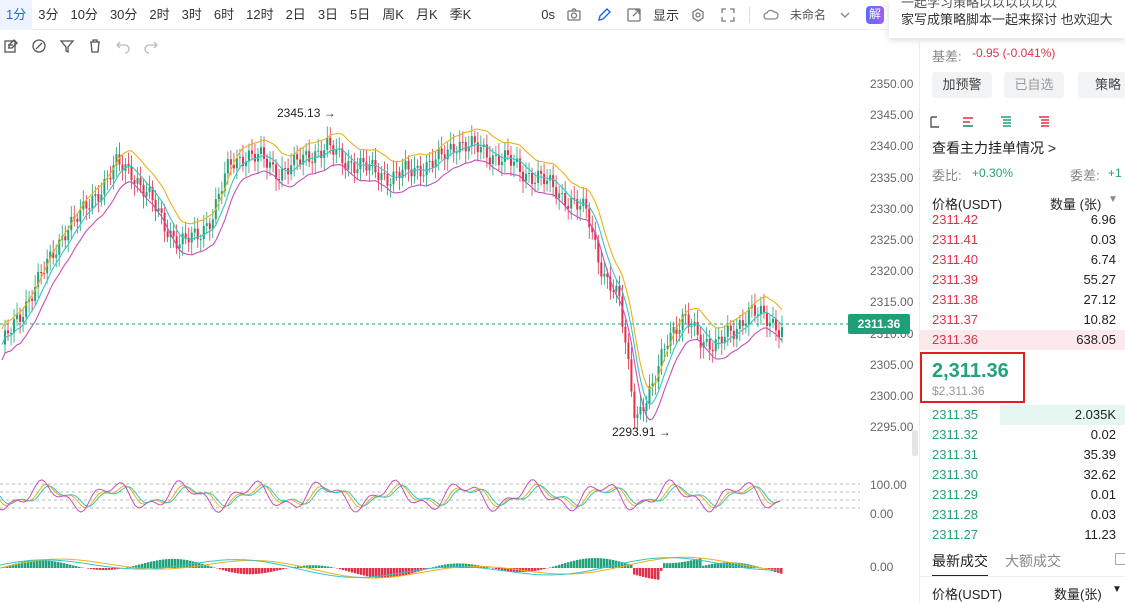  I want to click on high-annotation: 2345.13 →, so click(306, 113).